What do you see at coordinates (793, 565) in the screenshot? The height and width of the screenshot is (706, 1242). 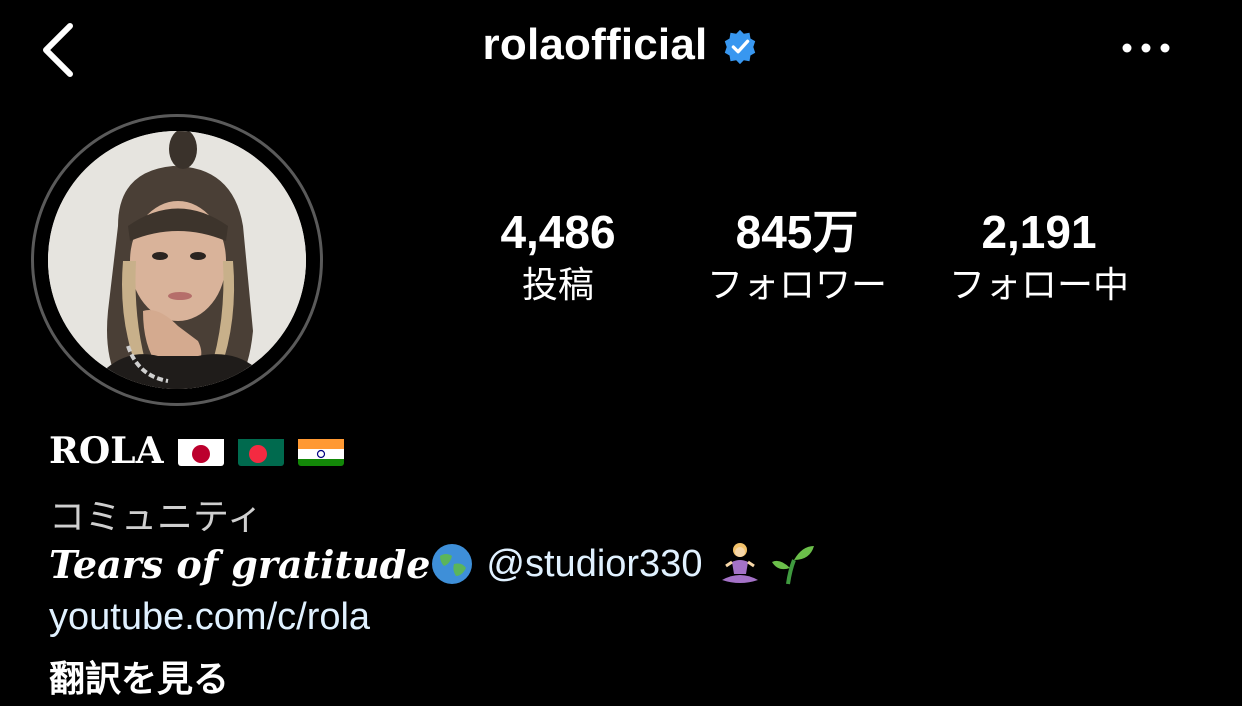 I see `seedling-emoji-icon` at bounding box center [793, 565].